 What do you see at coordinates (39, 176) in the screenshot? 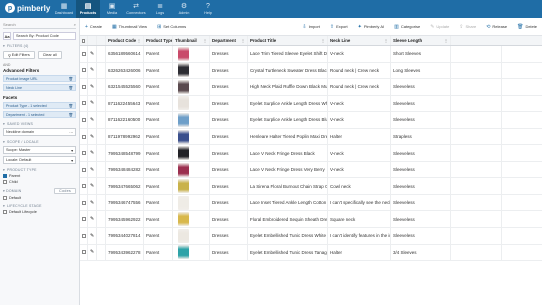
I see `product-type-option: Parent` at bounding box center [39, 176].